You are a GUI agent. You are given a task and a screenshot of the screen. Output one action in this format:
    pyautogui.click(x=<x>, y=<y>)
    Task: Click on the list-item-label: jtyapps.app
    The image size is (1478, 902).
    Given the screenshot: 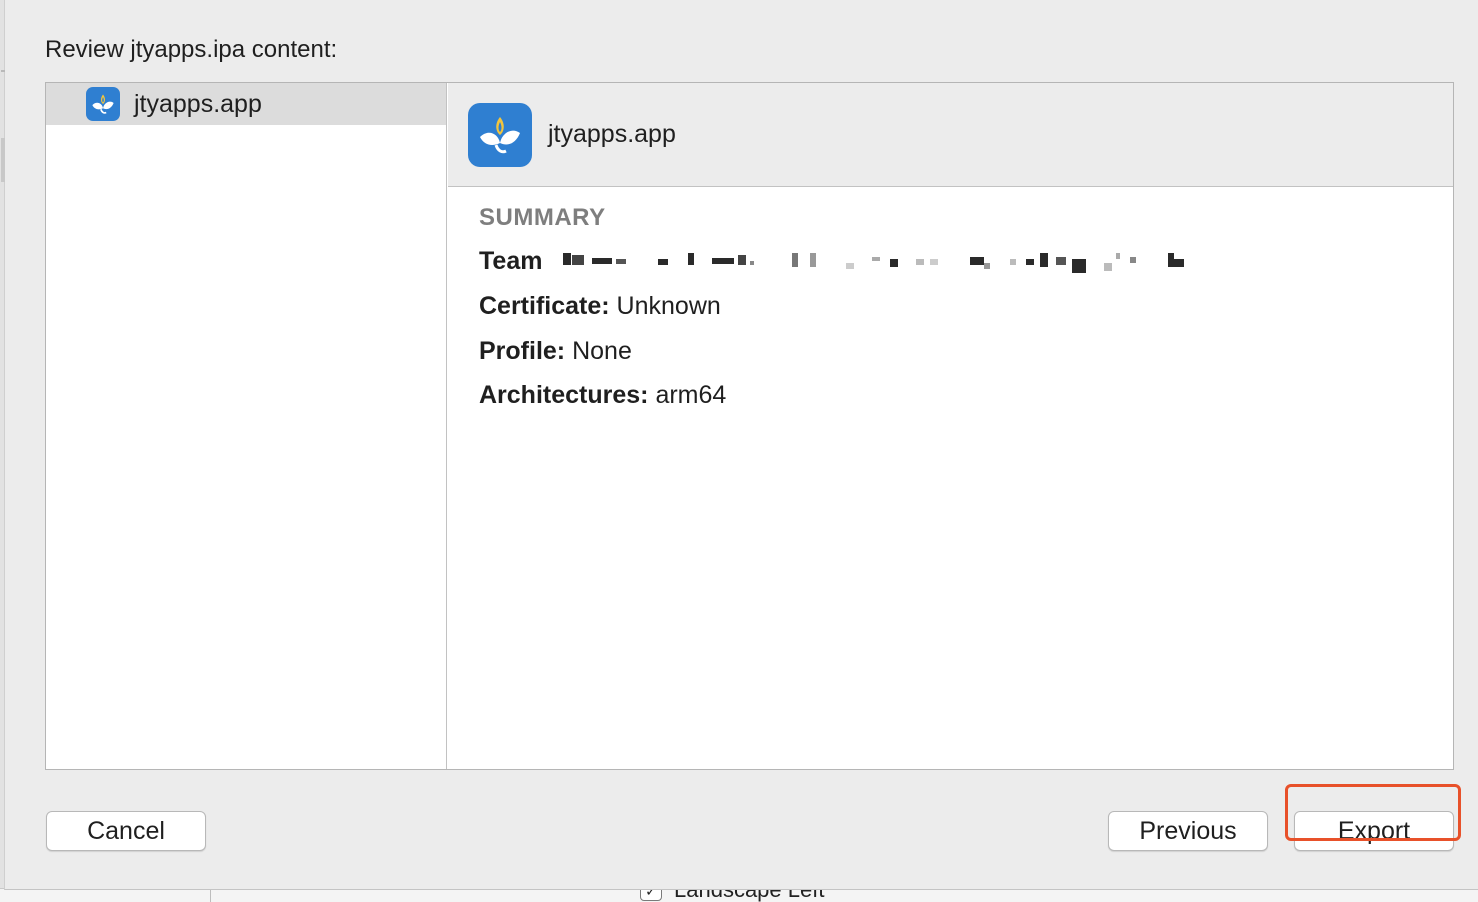 What is the action you would take?
    pyautogui.click(x=198, y=103)
    